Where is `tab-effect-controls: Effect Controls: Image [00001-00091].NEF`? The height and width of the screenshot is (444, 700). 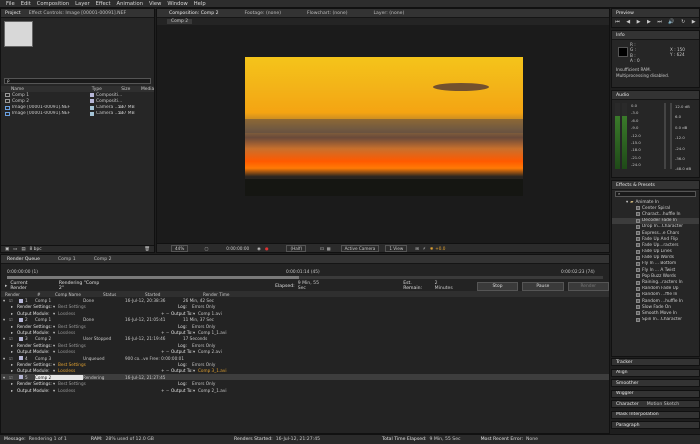 tab-effect-controls: Effect Controls: Image [00001-00091].NEF is located at coordinates (77, 13).